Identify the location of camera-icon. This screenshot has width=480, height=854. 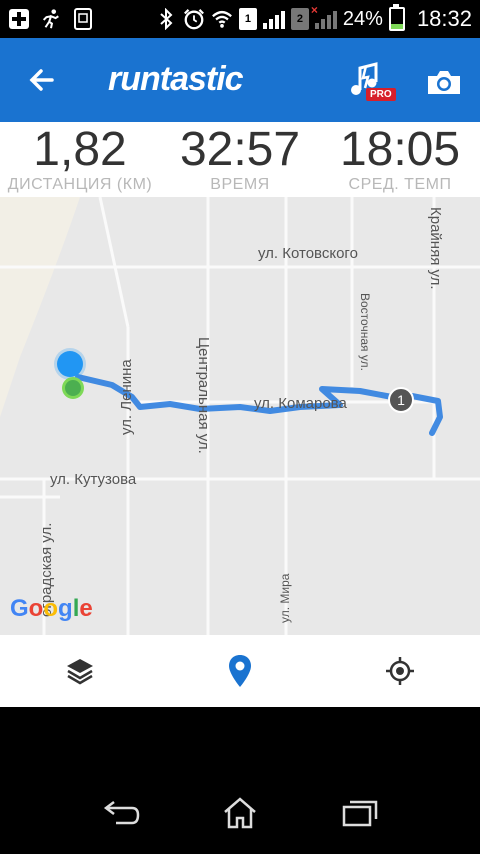
(444, 82).